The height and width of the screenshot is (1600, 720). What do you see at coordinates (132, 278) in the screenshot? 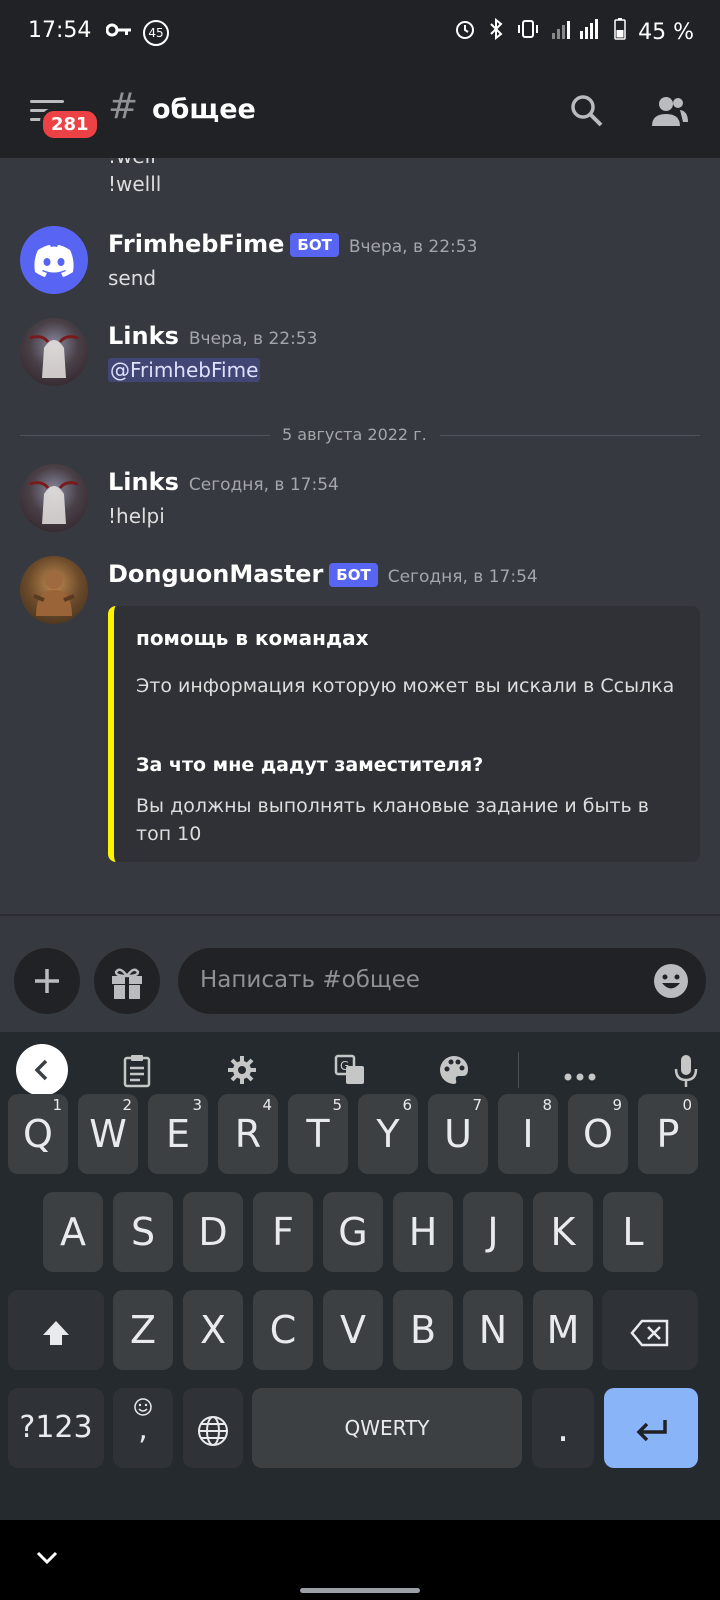
I see `message-text: send` at bounding box center [132, 278].